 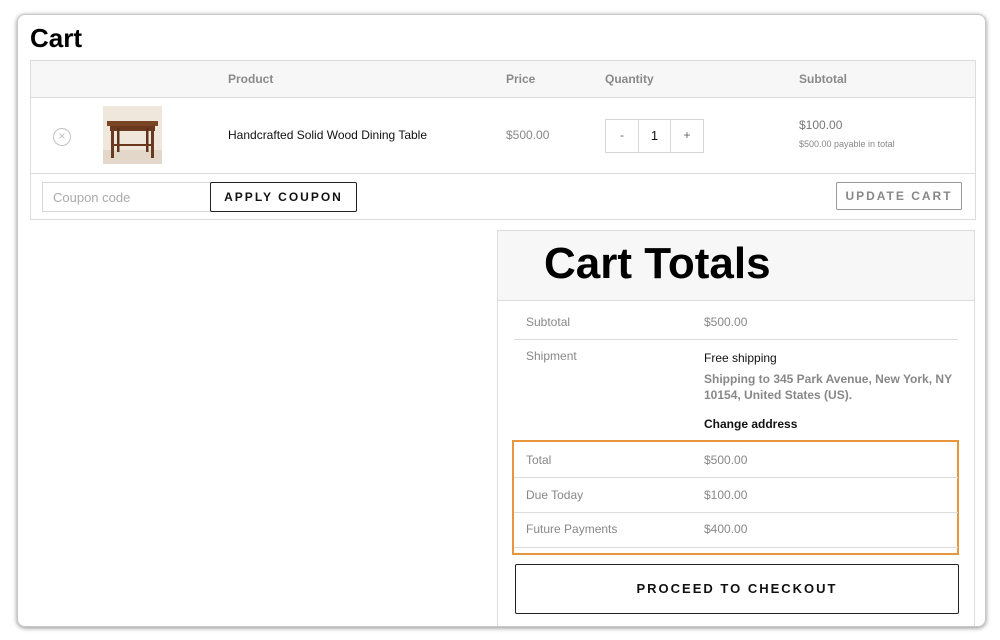 What do you see at coordinates (737, 589) in the screenshot?
I see `proceed-to-checkout-button: PROCEED TO CHECKOUT` at bounding box center [737, 589].